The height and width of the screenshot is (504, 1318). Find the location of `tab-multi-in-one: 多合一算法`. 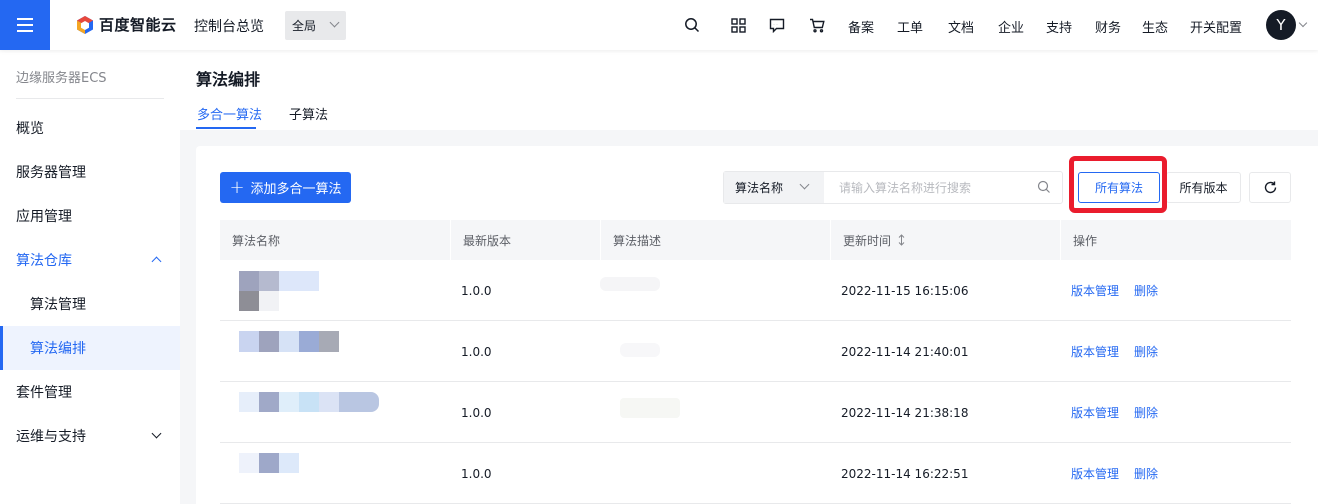

tab-multi-in-one: 多合一算法 is located at coordinates (229, 113).